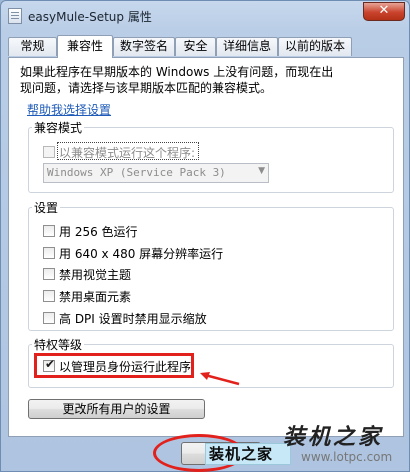  What do you see at coordinates (49, 318) in the screenshot?
I see `disable-dpi-scaling-checkbox` at bounding box center [49, 318].